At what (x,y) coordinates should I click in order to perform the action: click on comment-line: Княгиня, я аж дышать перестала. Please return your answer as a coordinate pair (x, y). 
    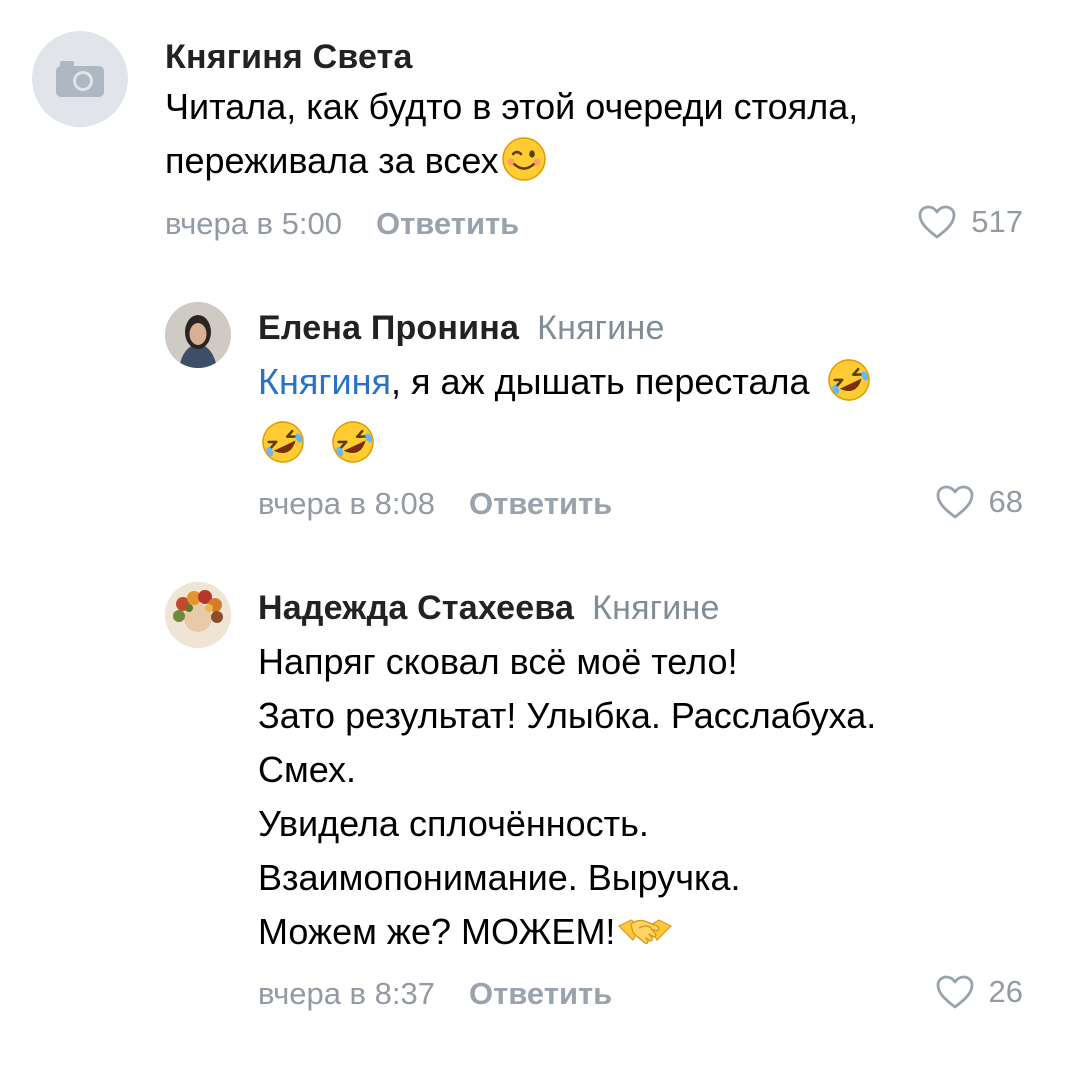
    Looking at the image, I should click on (565, 382).